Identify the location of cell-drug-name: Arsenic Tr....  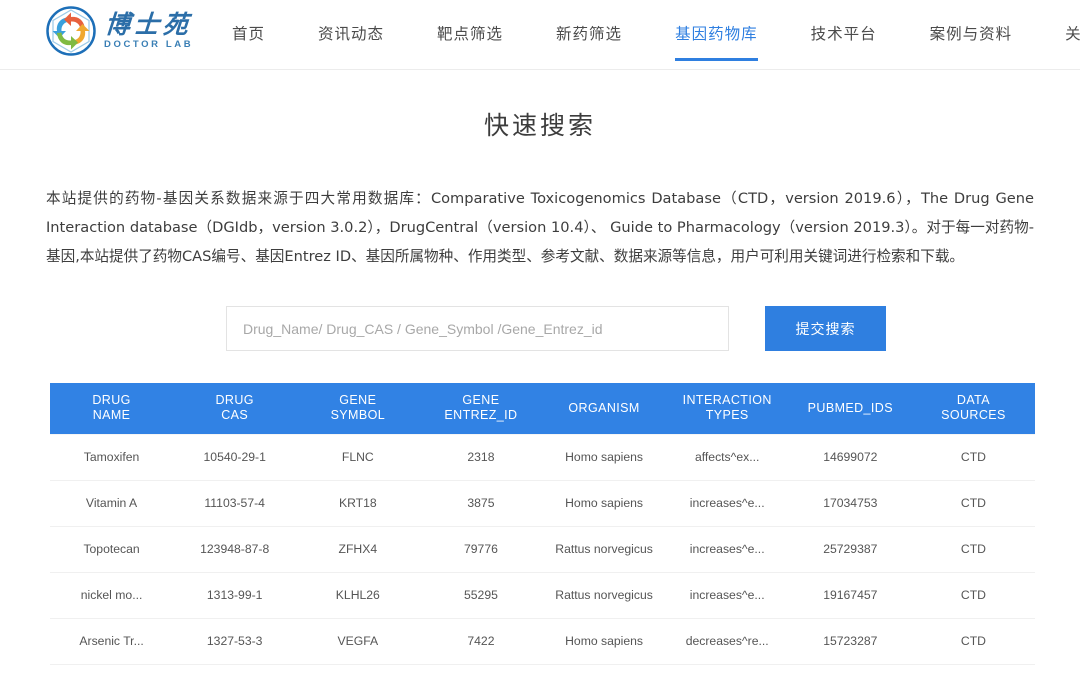
(112, 641).